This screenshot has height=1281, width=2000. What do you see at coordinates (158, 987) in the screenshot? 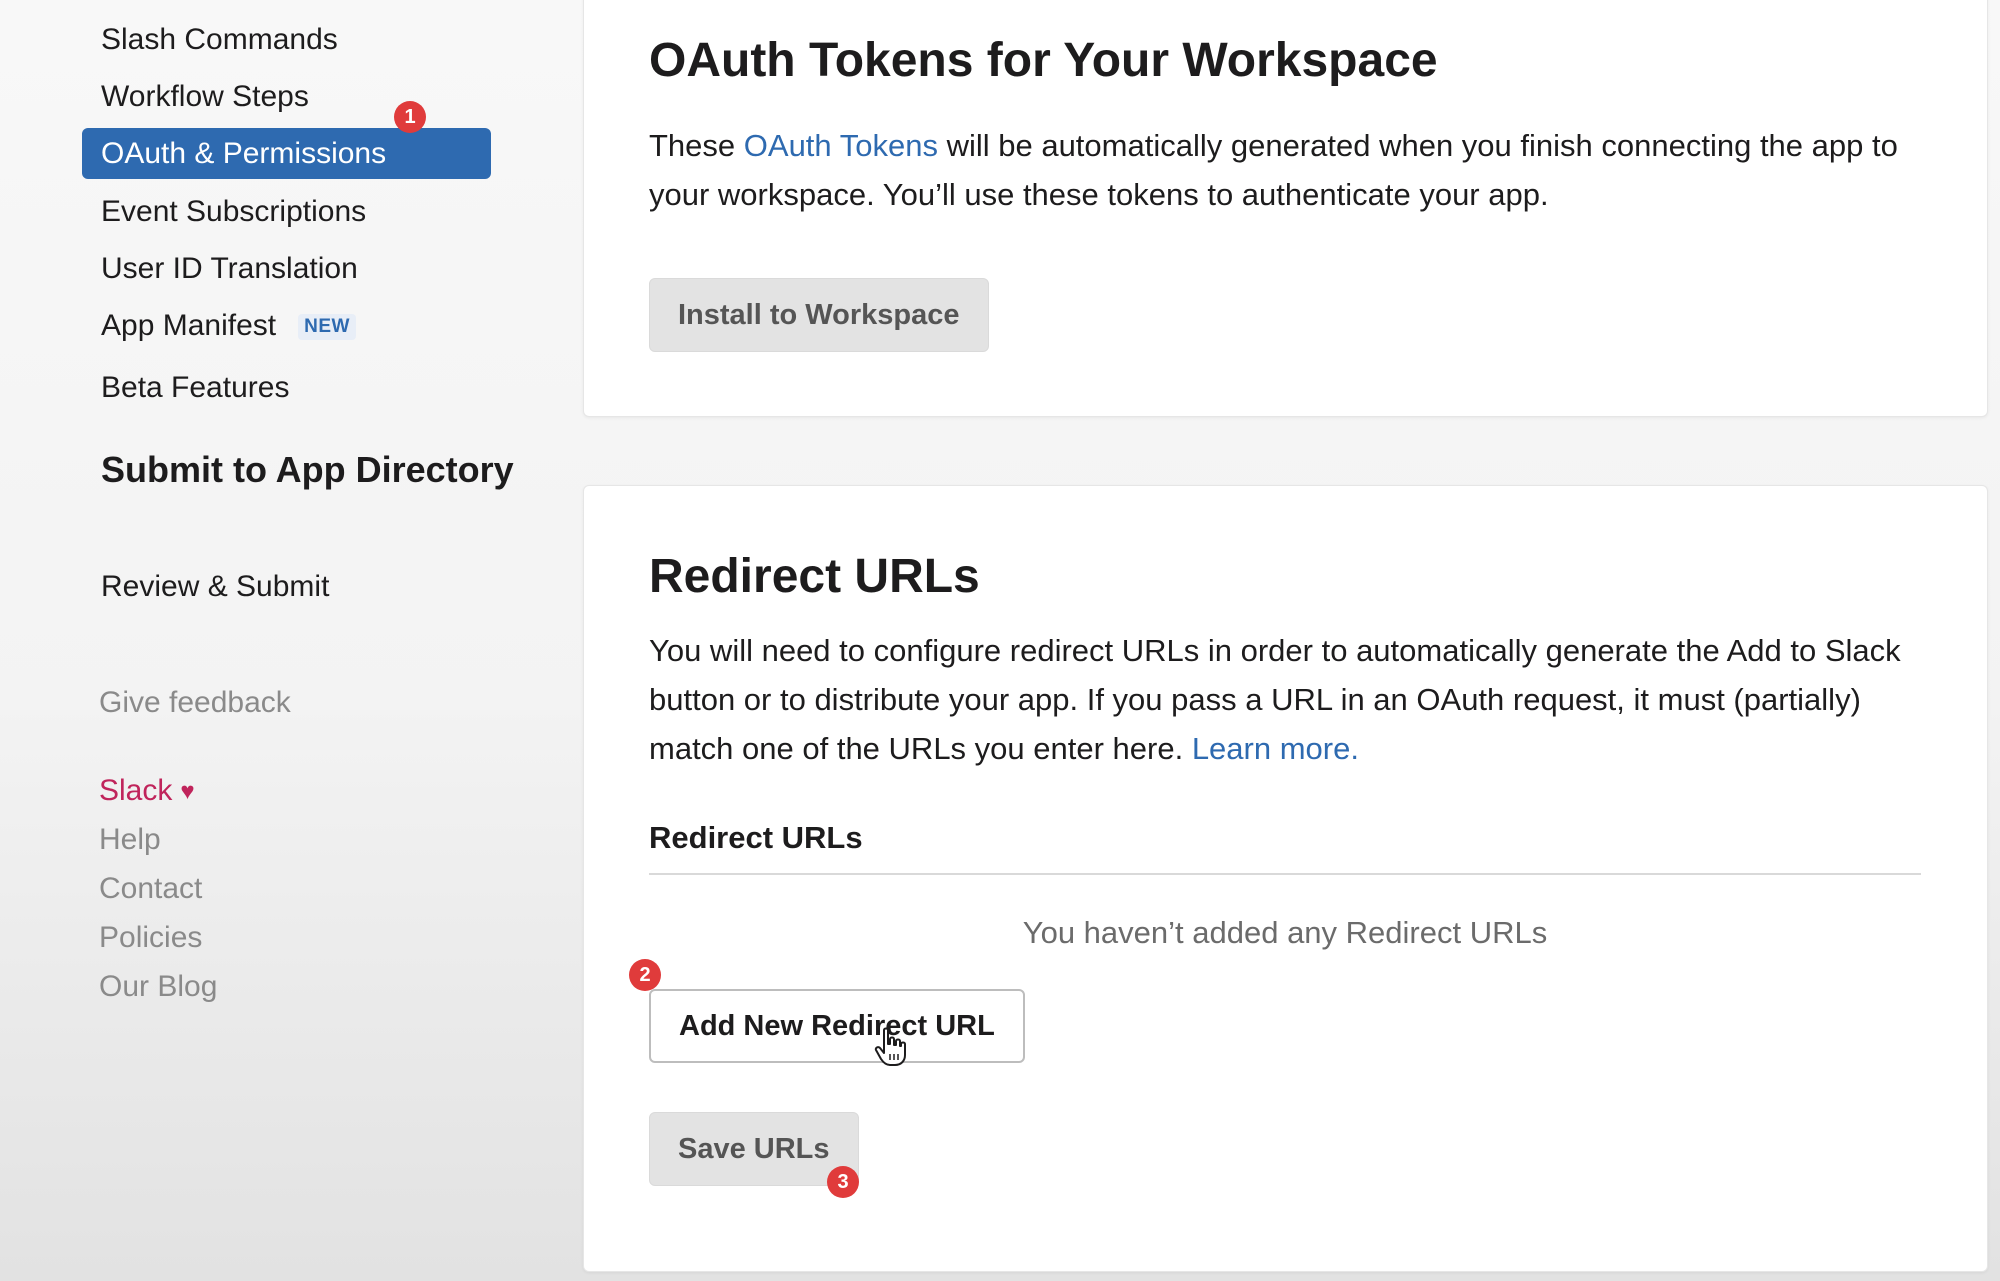
I see `footer-link-our-blog: Our Blog` at bounding box center [158, 987].